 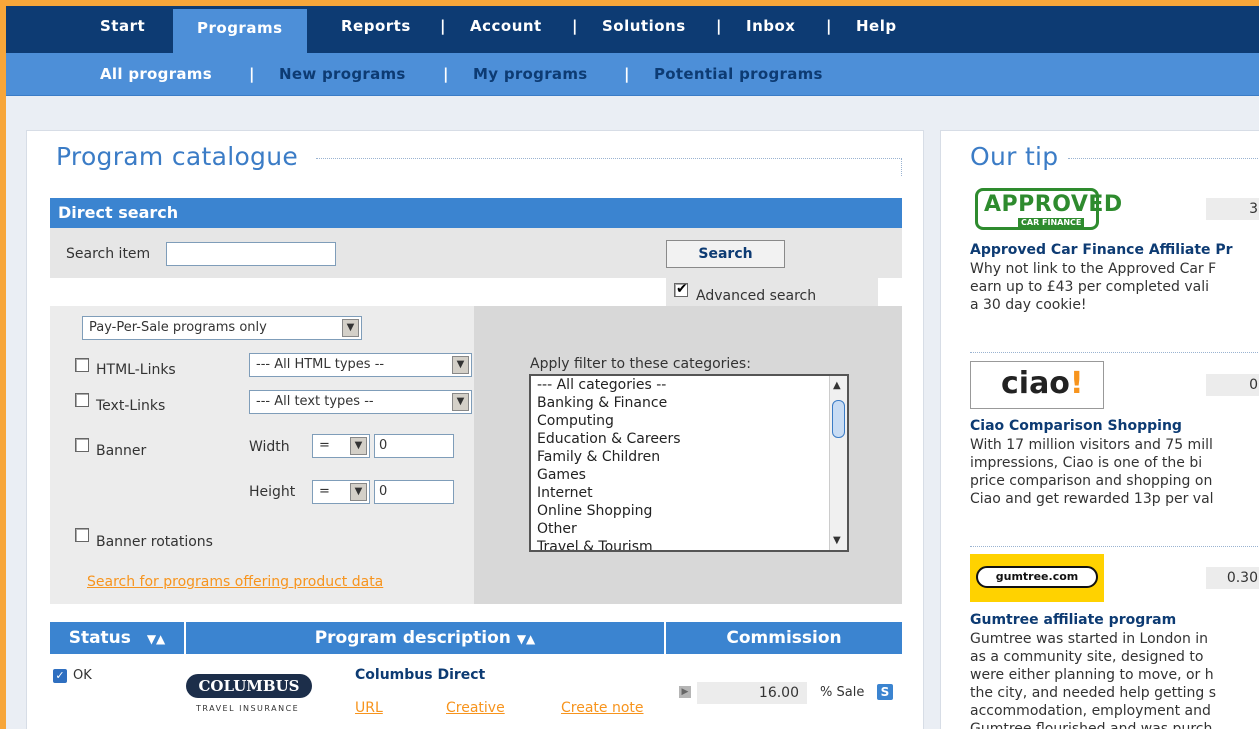 I want to click on nav-account: Account, so click(x=506, y=29).